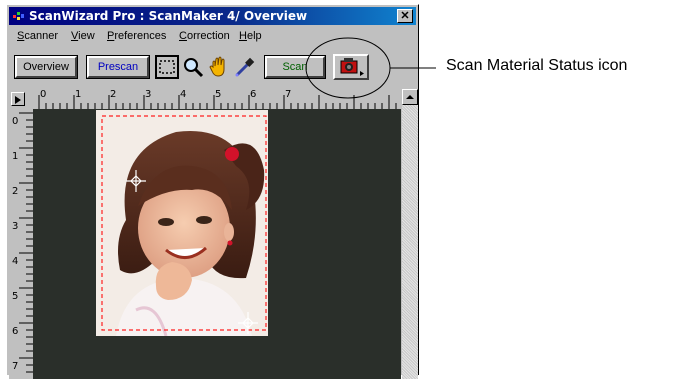 The image size is (688, 379). I want to click on h-ruler-label: 2, so click(113, 94).